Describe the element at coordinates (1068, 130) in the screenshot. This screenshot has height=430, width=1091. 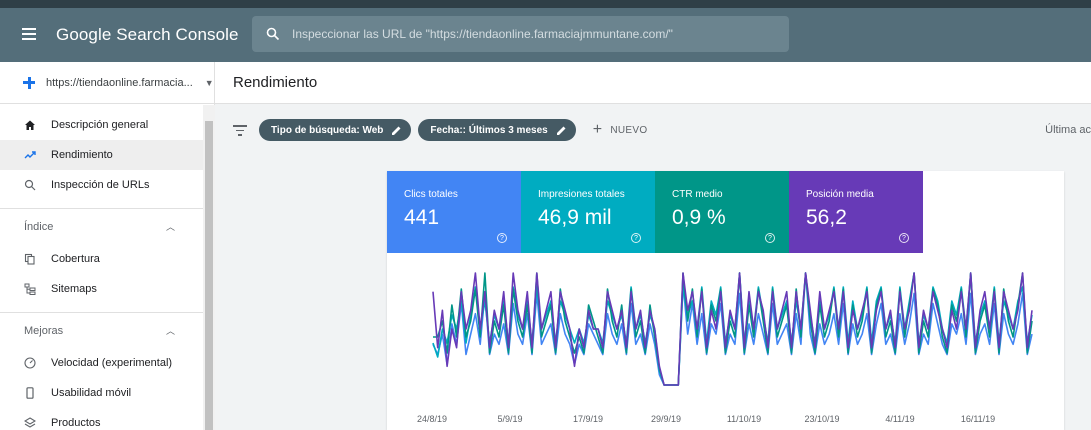
I see `last-update-text: Última ac` at that location.